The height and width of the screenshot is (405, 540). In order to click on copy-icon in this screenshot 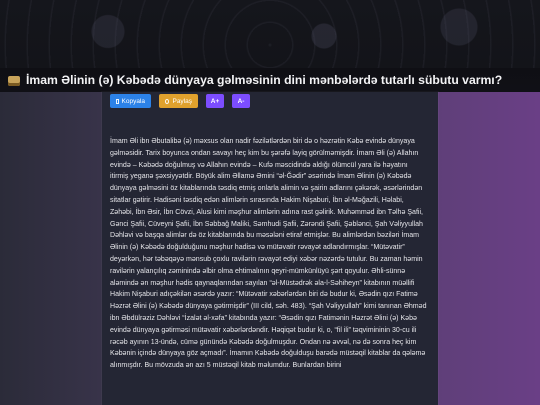, I will do `click(117, 101)`.